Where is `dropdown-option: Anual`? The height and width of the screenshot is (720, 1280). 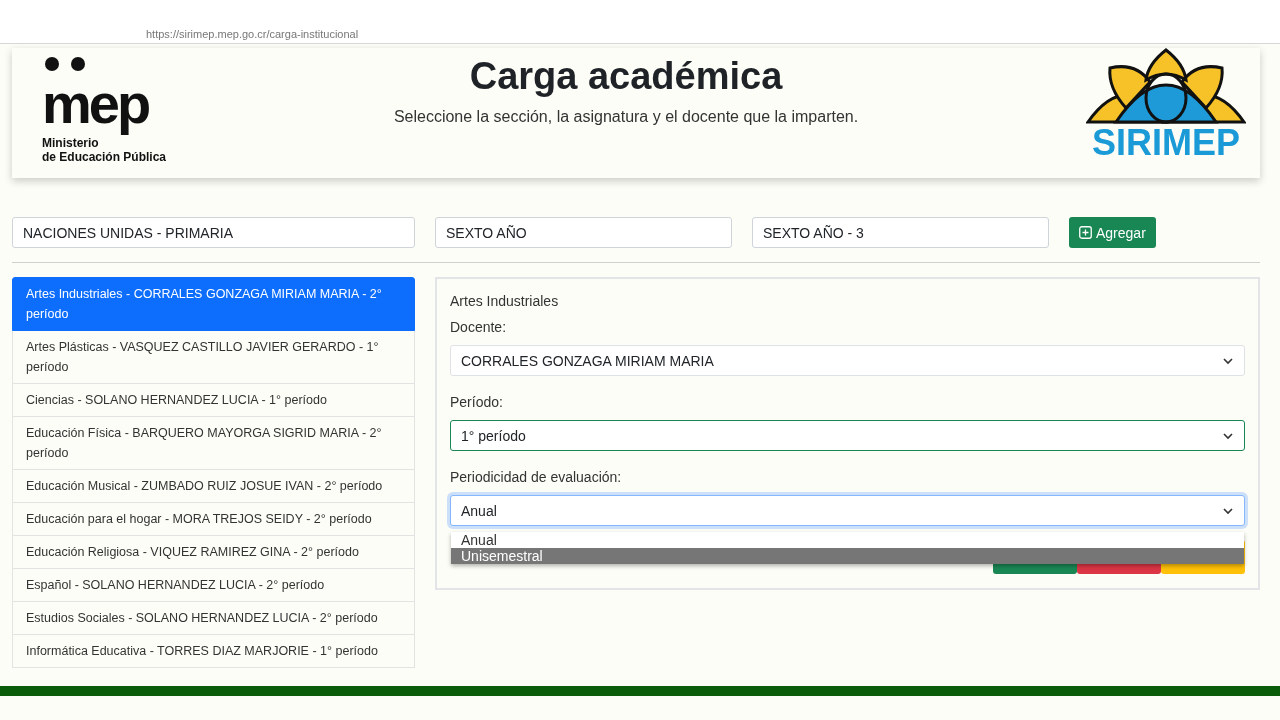
dropdown-option: Anual is located at coordinates (847, 540).